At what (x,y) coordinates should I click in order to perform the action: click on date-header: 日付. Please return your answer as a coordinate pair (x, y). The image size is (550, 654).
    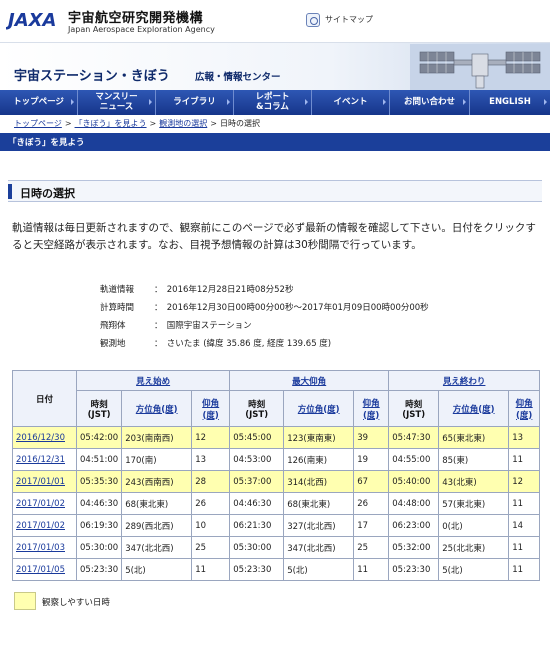
    Looking at the image, I should click on (44, 398).